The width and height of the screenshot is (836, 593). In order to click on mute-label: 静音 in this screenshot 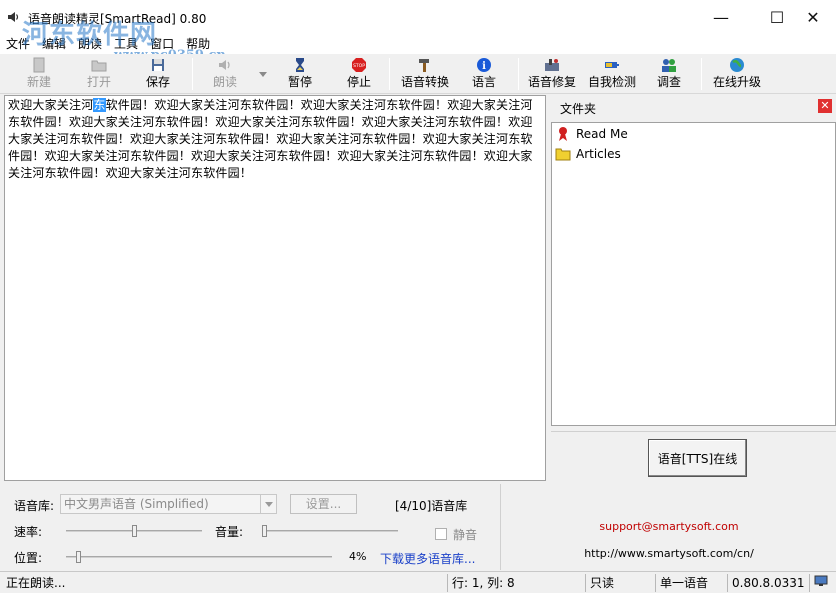, I will do `click(465, 535)`.